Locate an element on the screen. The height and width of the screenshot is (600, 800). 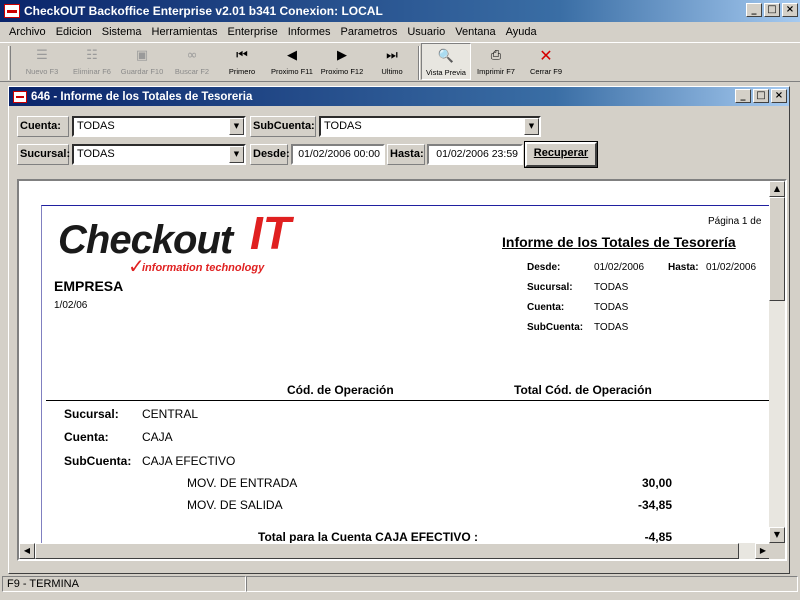
row-total: 30,00 is located at coordinates (656, 483).